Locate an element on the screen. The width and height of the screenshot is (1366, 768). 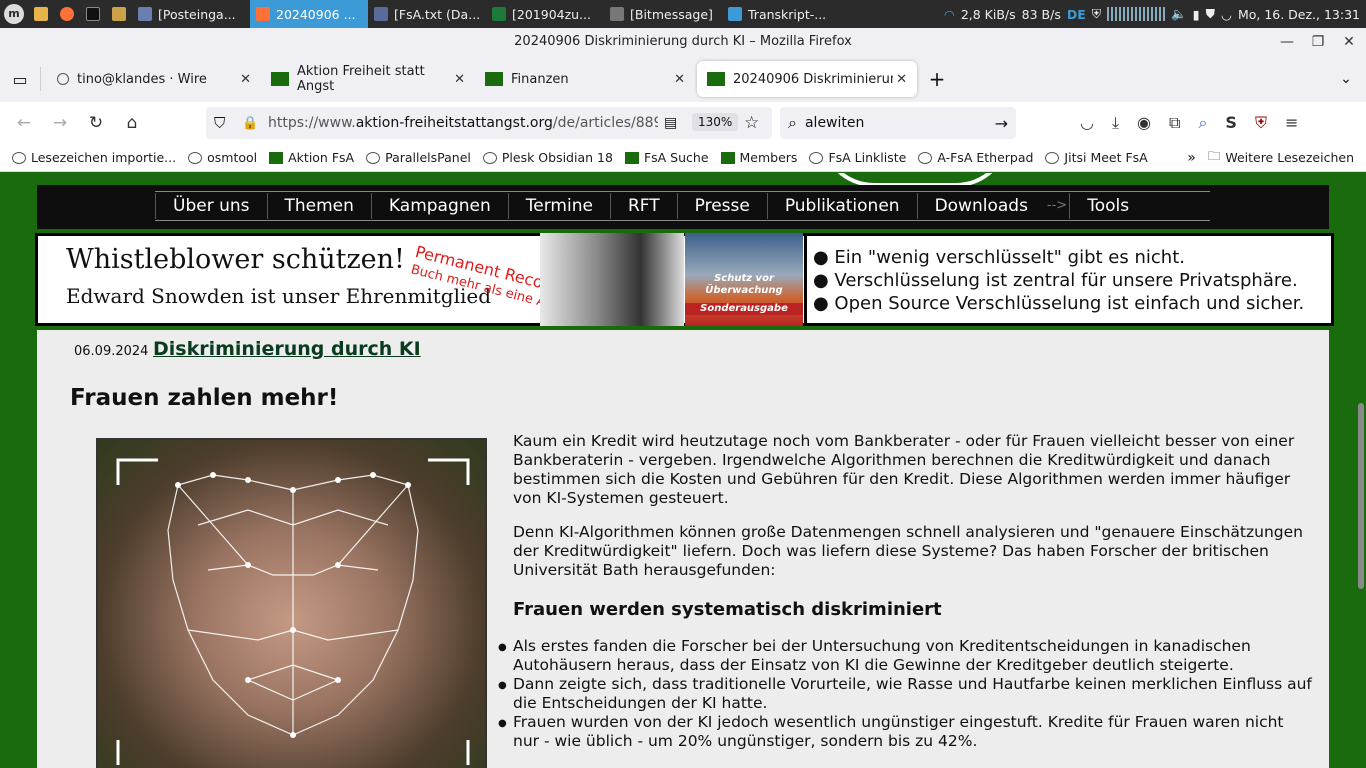
menu-item: Publikationen is located at coordinates (841, 206).